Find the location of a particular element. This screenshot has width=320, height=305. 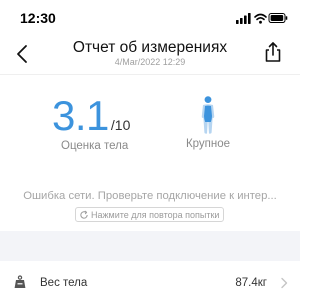

body-type-label: Крупное is located at coordinates (208, 144).